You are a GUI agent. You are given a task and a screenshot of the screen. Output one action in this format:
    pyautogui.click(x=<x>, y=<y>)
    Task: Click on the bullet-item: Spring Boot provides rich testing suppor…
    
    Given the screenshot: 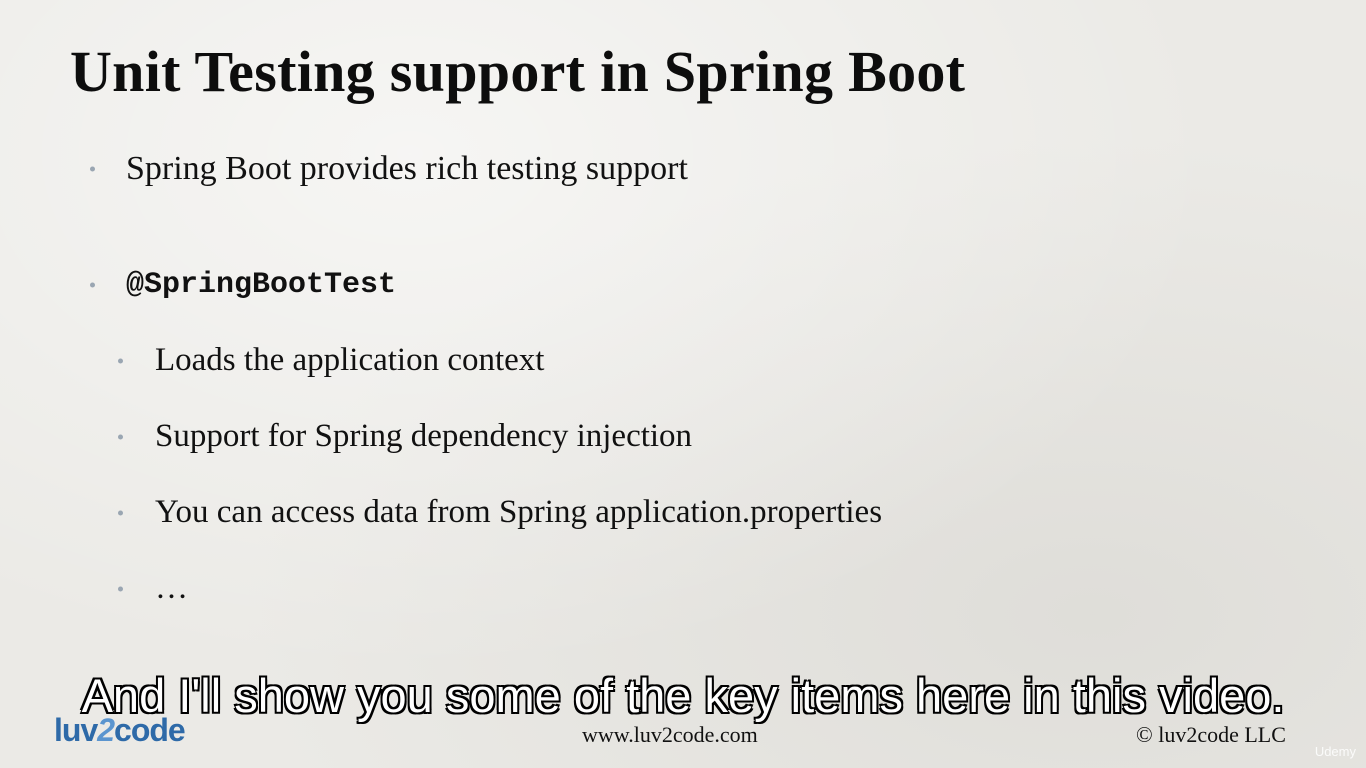 What is the action you would take?
    pyautogui.click(x=389, y=169)
    